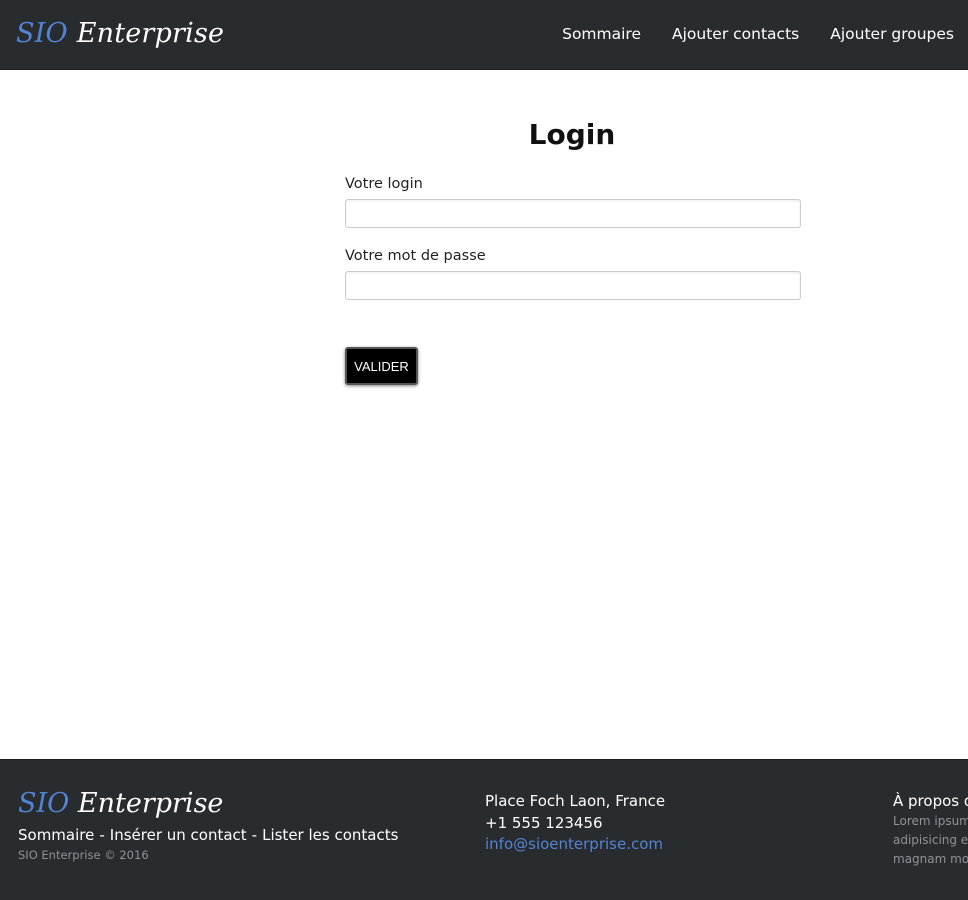 This screenshot has height=900, width=968. I want to click on brand-logo: SIO Enterprise, so click(120, 33).